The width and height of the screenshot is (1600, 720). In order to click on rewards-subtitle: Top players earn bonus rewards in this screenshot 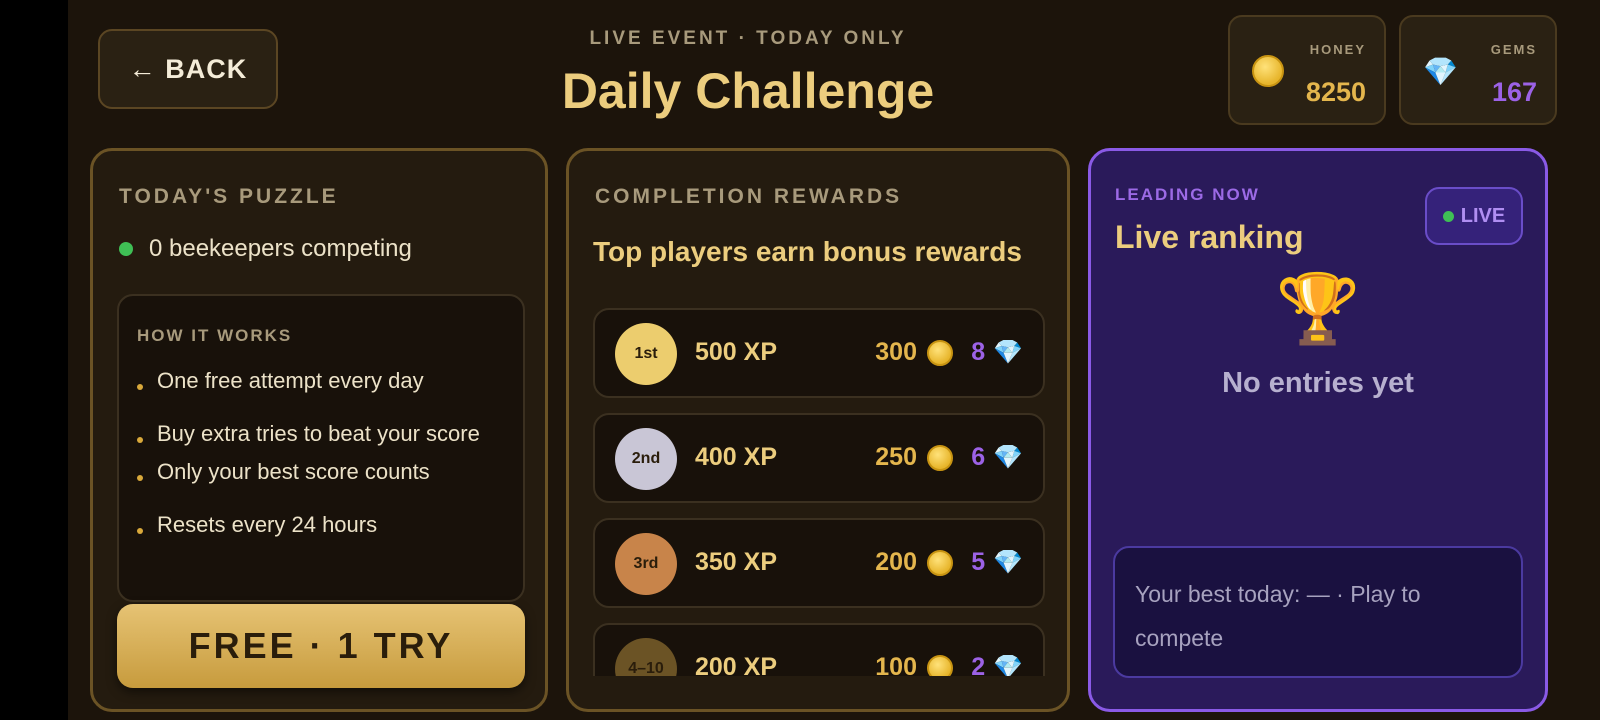, I will do `click(807, 251)`.